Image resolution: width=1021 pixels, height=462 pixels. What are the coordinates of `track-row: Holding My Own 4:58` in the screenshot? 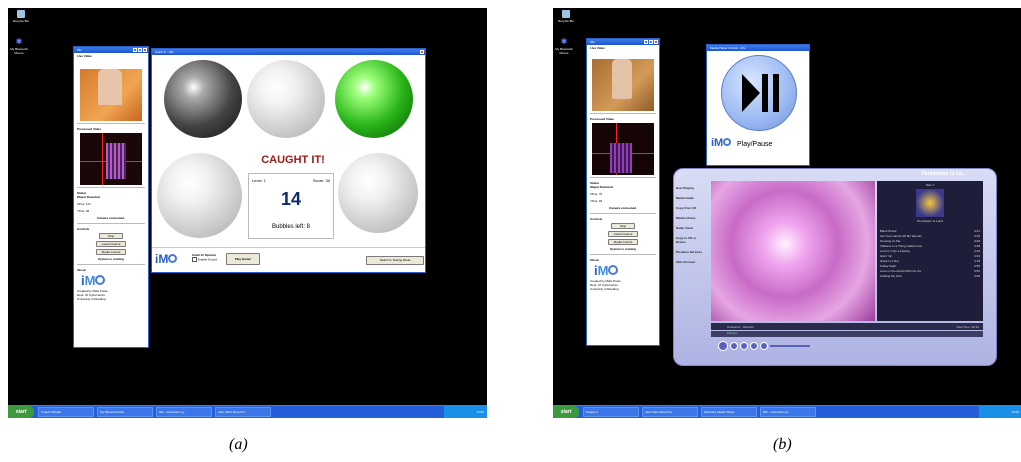 It's located at (930, 276).